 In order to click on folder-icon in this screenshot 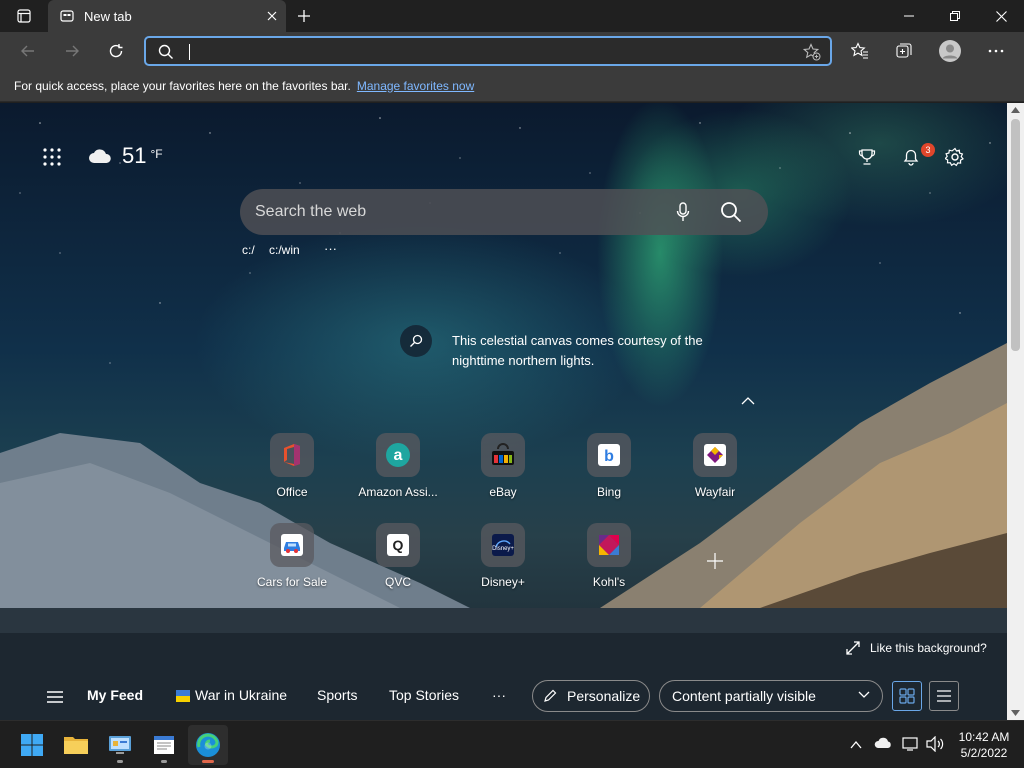, I will do `click(76, 745)`.